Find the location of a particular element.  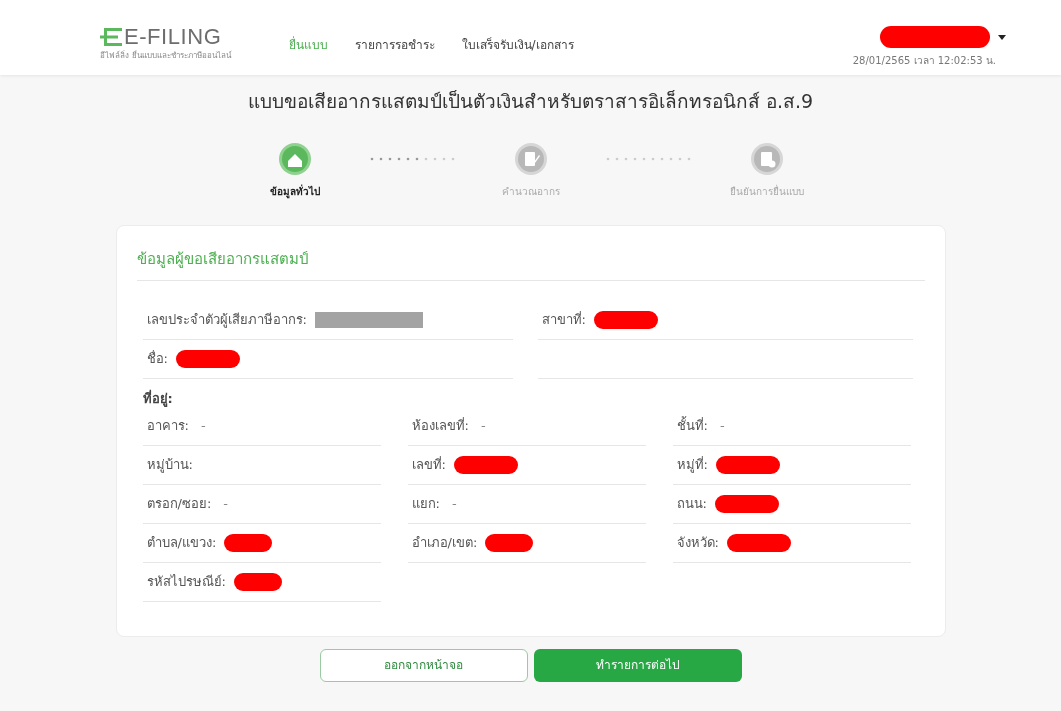

section-label: ที่อยู่: is located at coordinates (158, 399).